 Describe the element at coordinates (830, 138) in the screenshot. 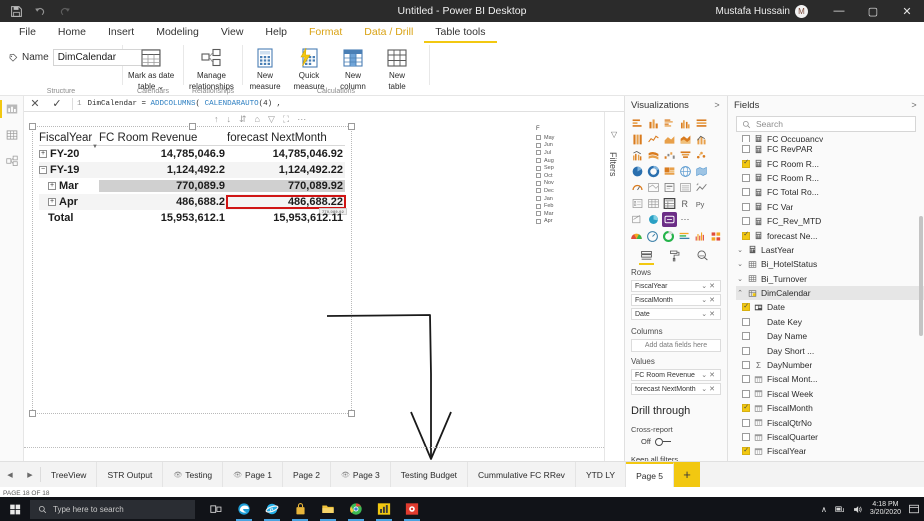

I see `list-item: FC Occupancy` at that location.